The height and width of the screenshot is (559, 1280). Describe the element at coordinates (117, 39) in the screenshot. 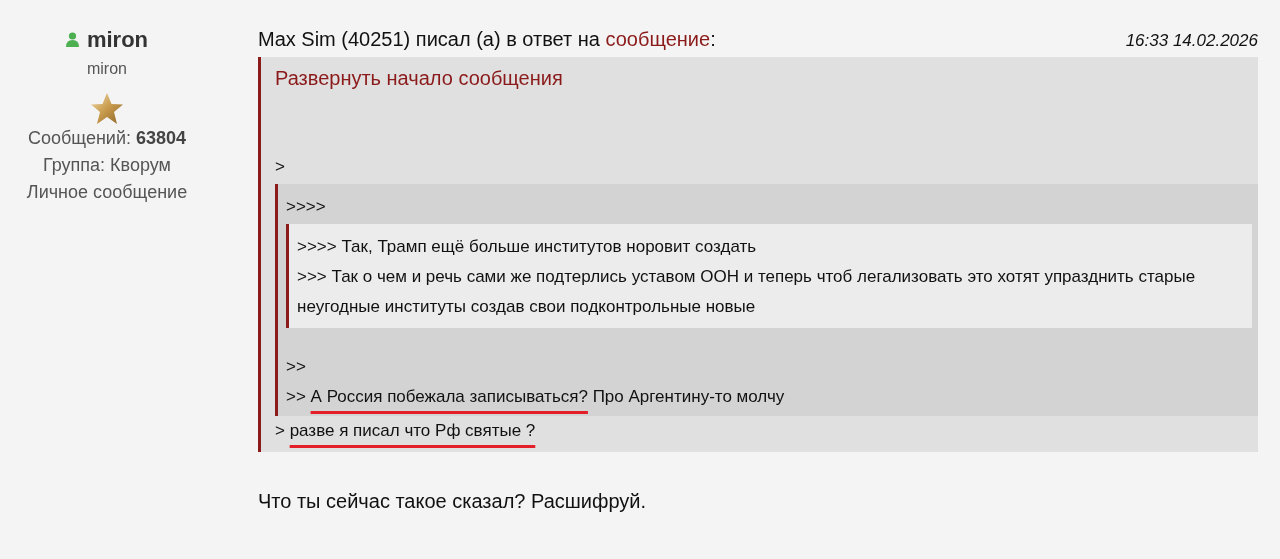

I see `username-link: miron` at that location.